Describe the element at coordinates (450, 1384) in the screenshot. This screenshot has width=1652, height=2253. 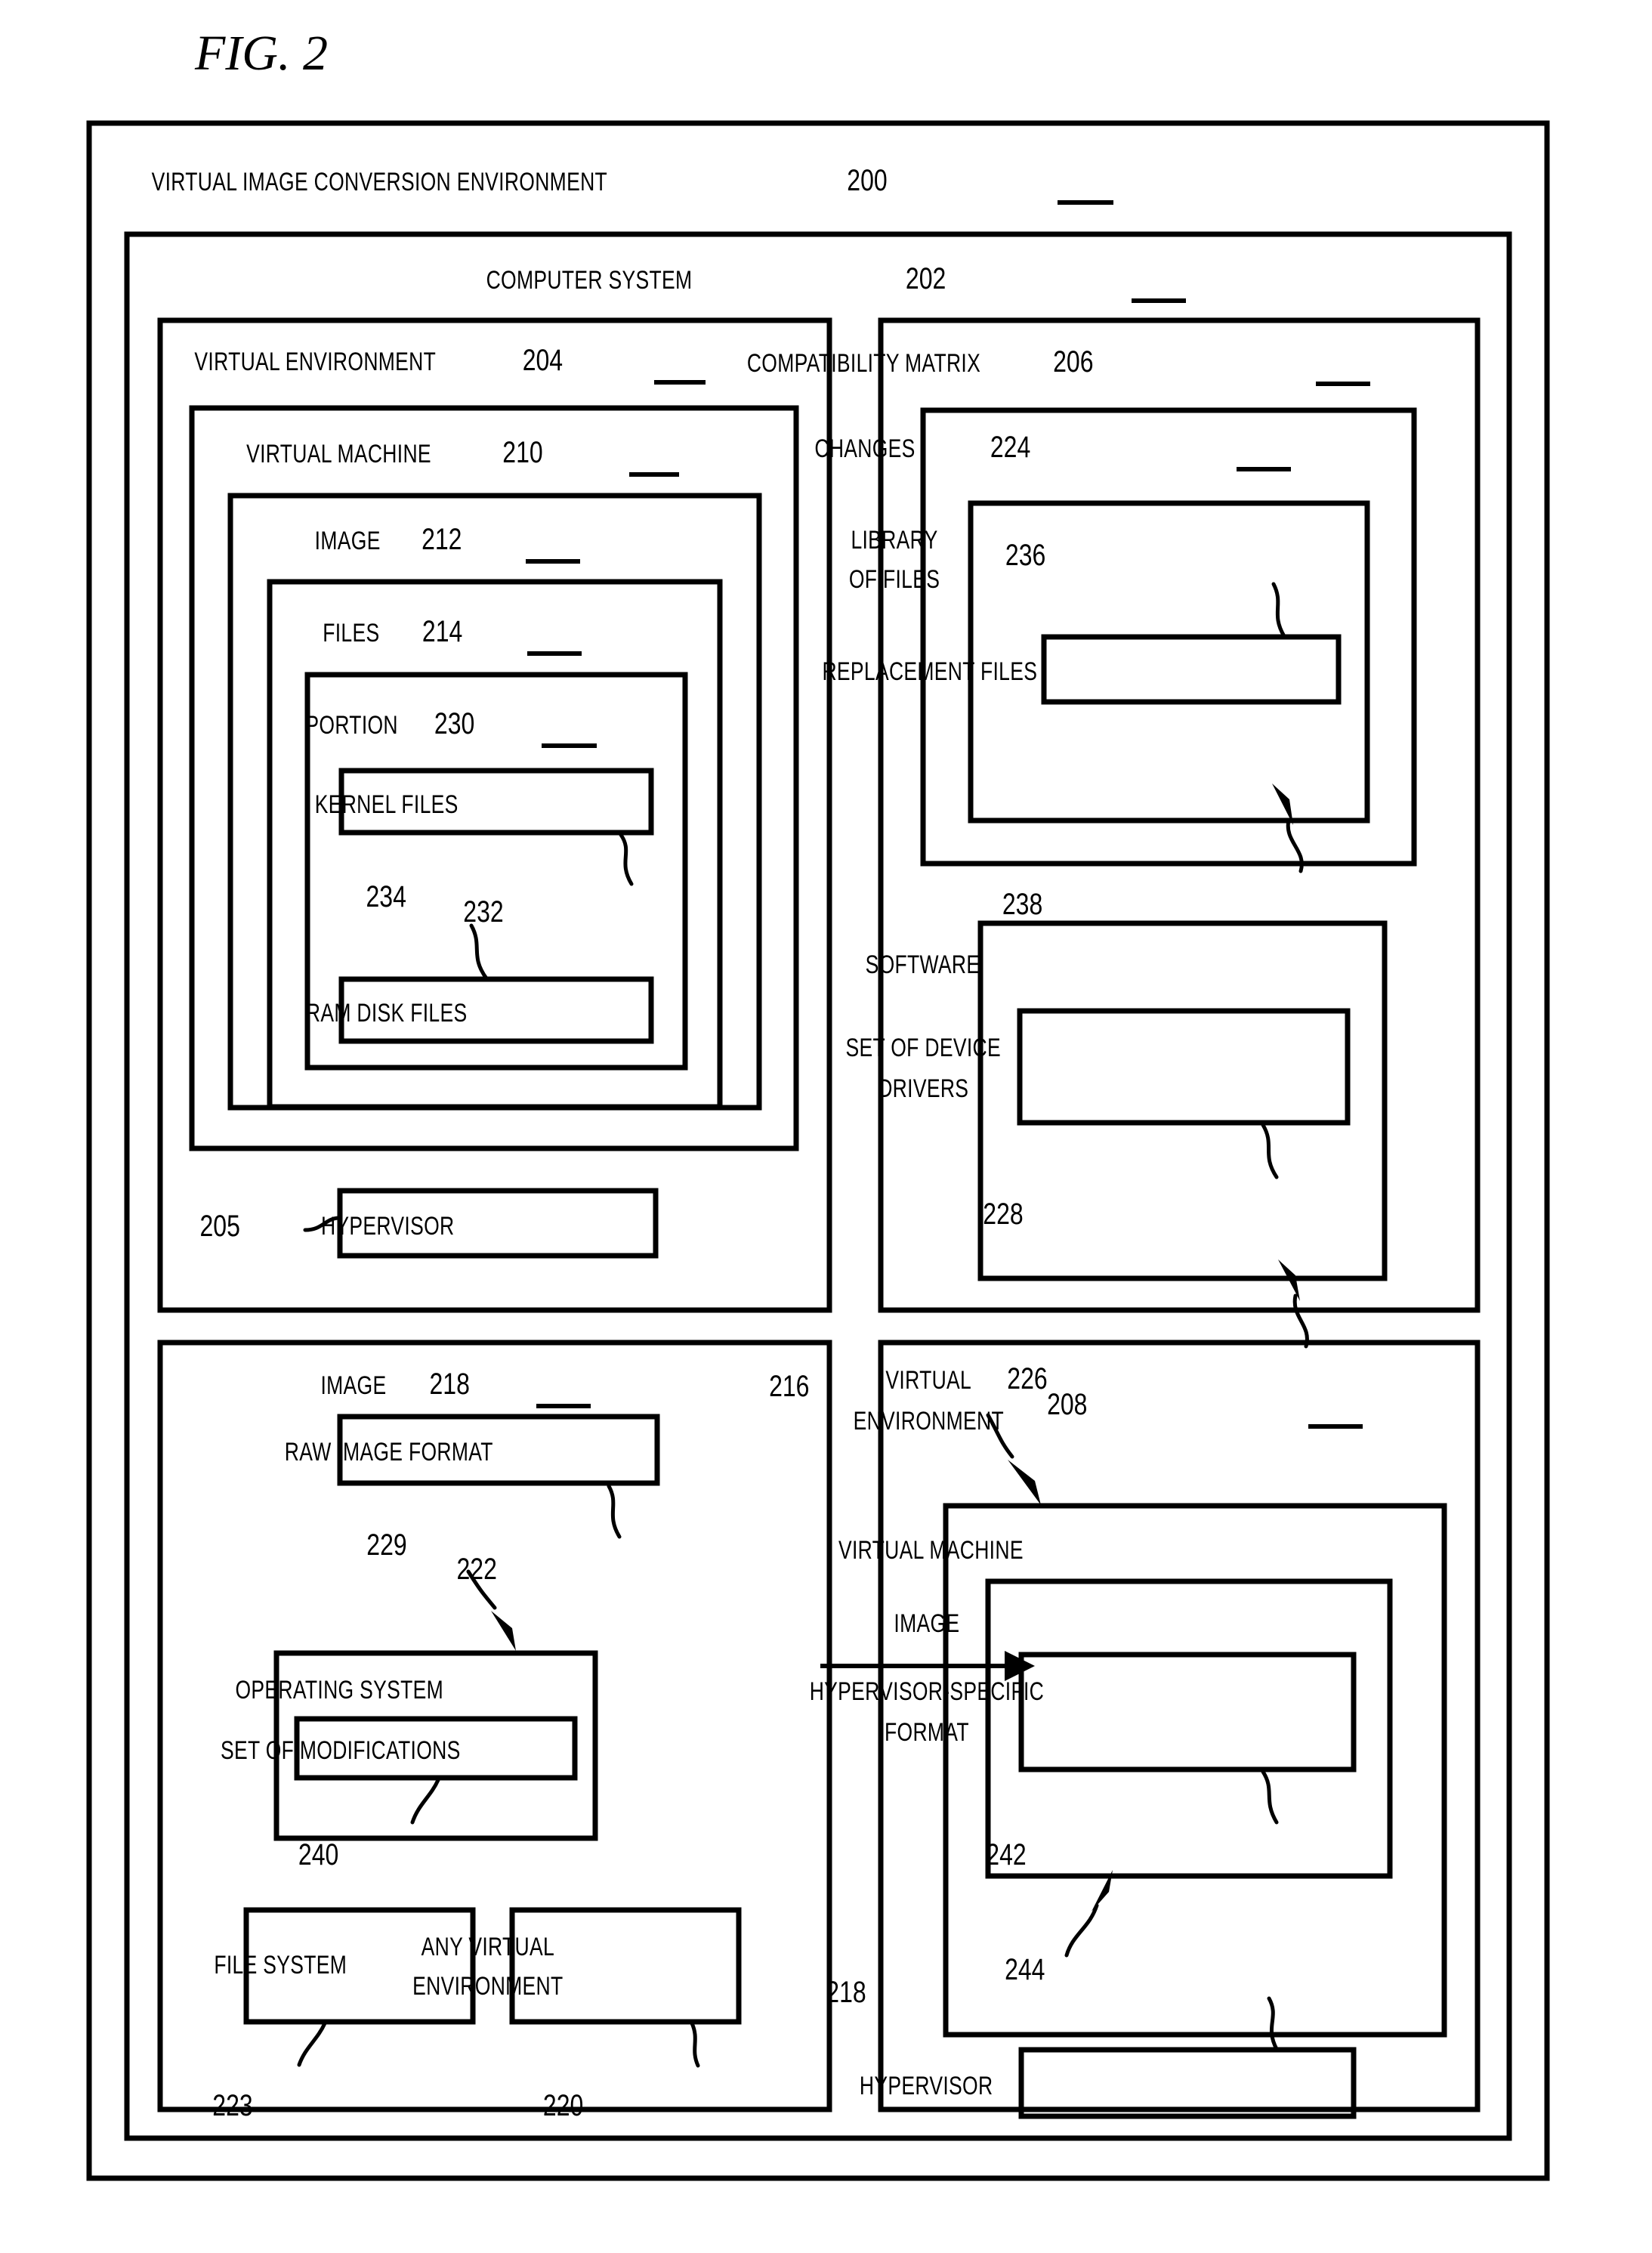
I see `image-218-ref: 218` at that location.